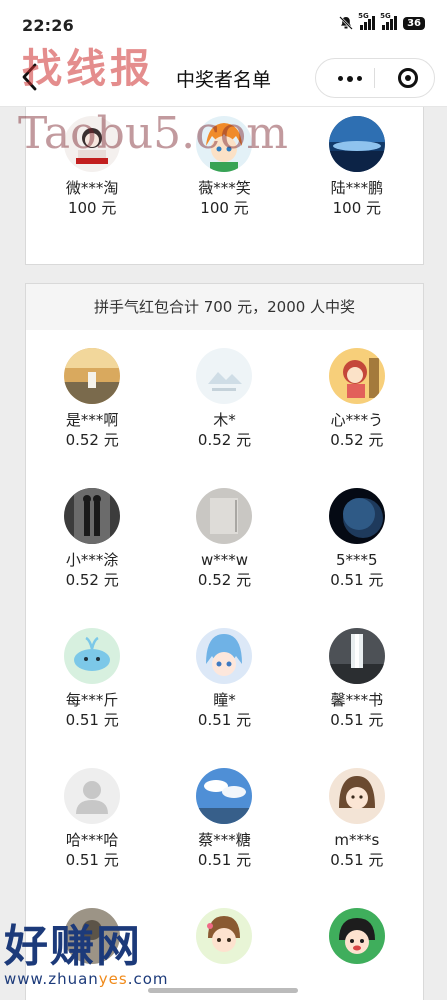 This screenshot has height=1000, width=447. Describe the element at coordinates (148, 979) in the screenshot. I see `watermark-url-part-c: .com` at that location.